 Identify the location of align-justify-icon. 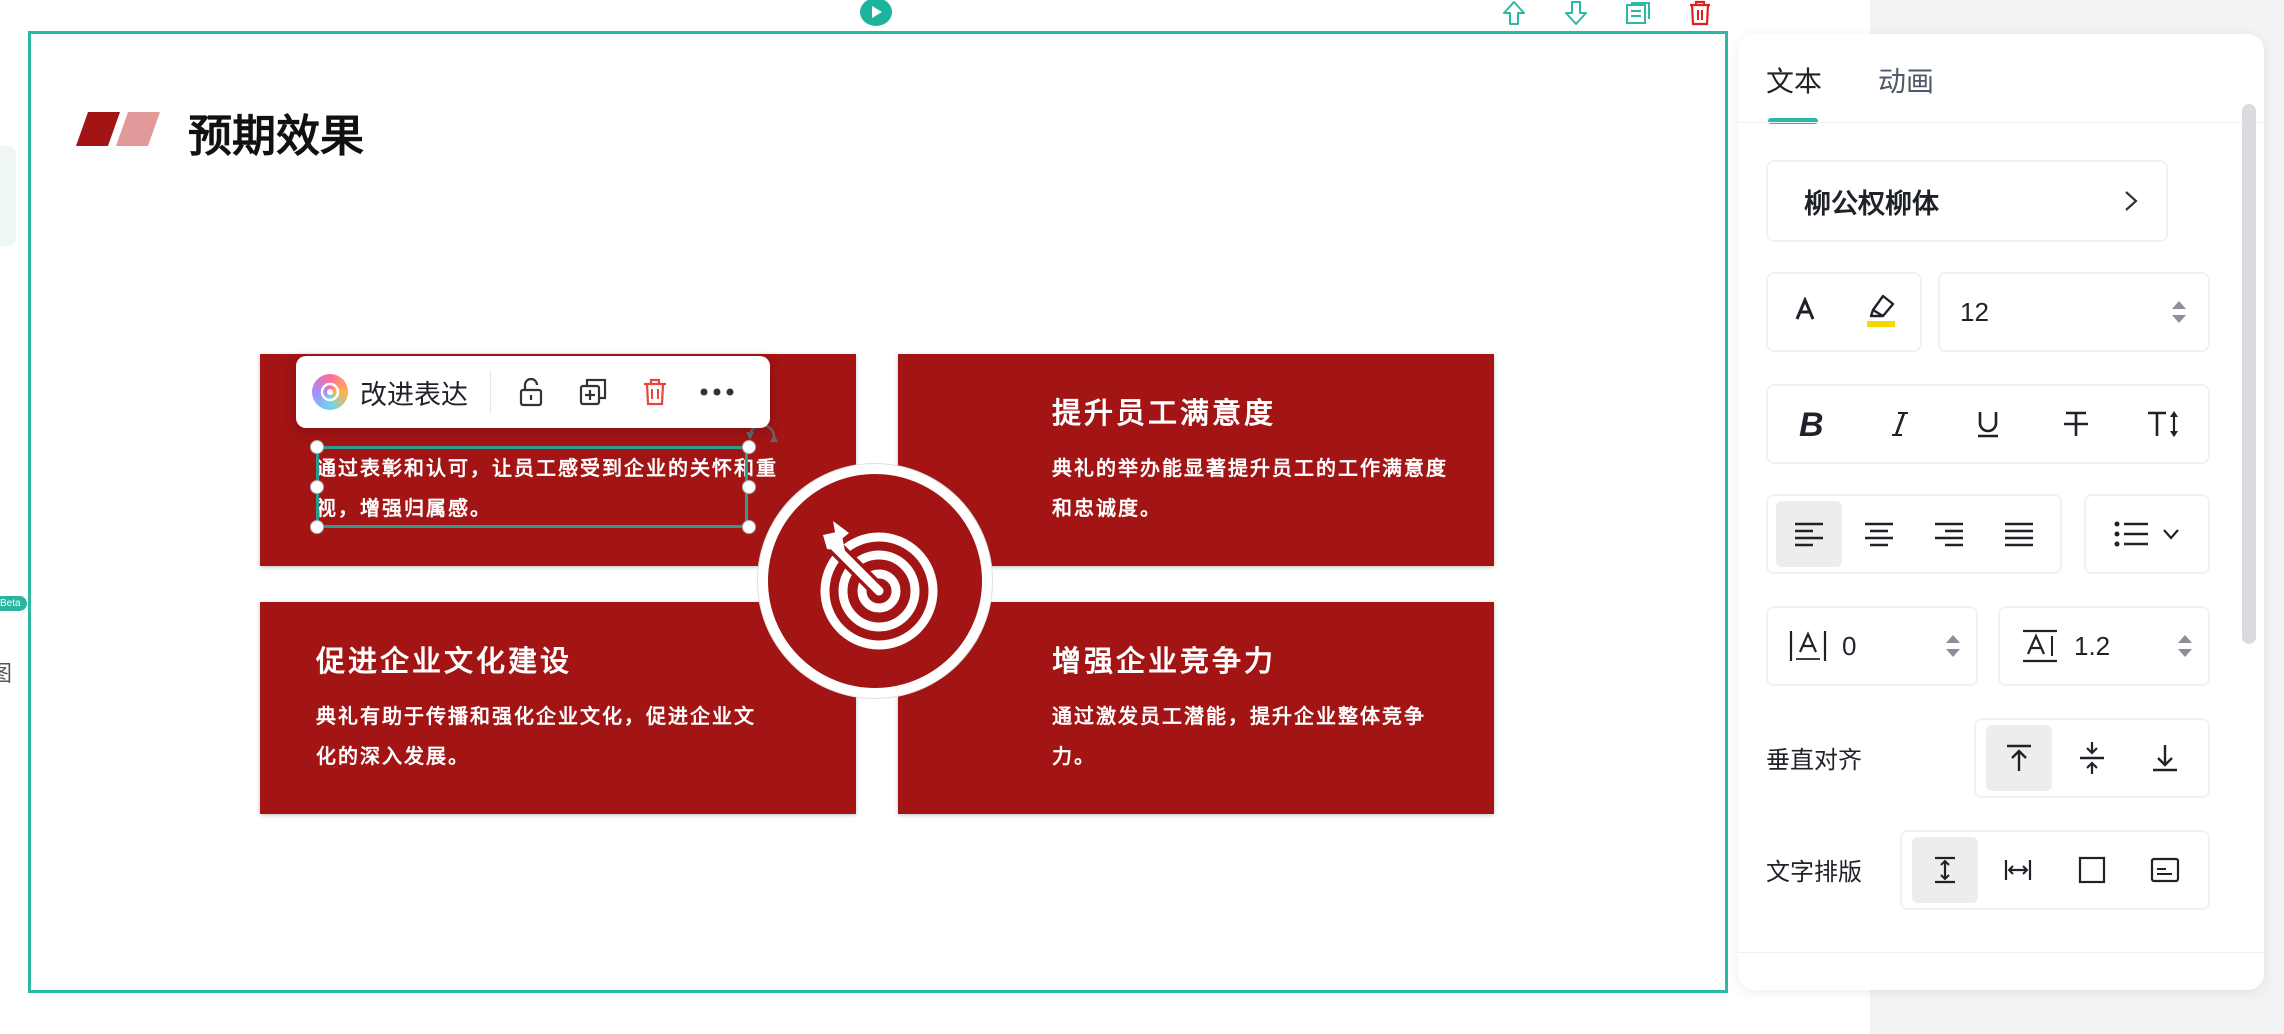
(2019, 534).